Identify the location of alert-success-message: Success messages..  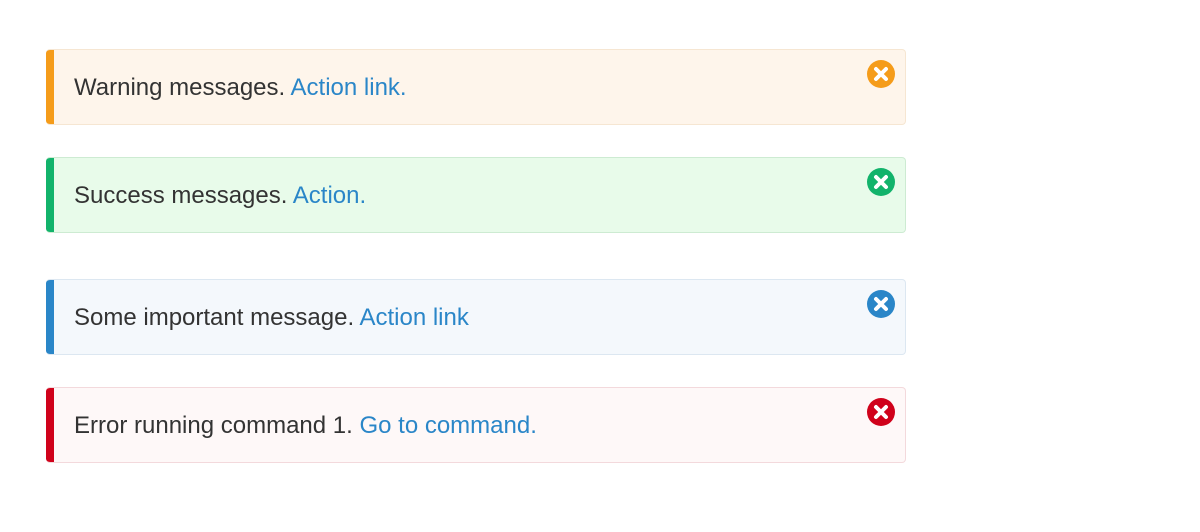
(181, 195).